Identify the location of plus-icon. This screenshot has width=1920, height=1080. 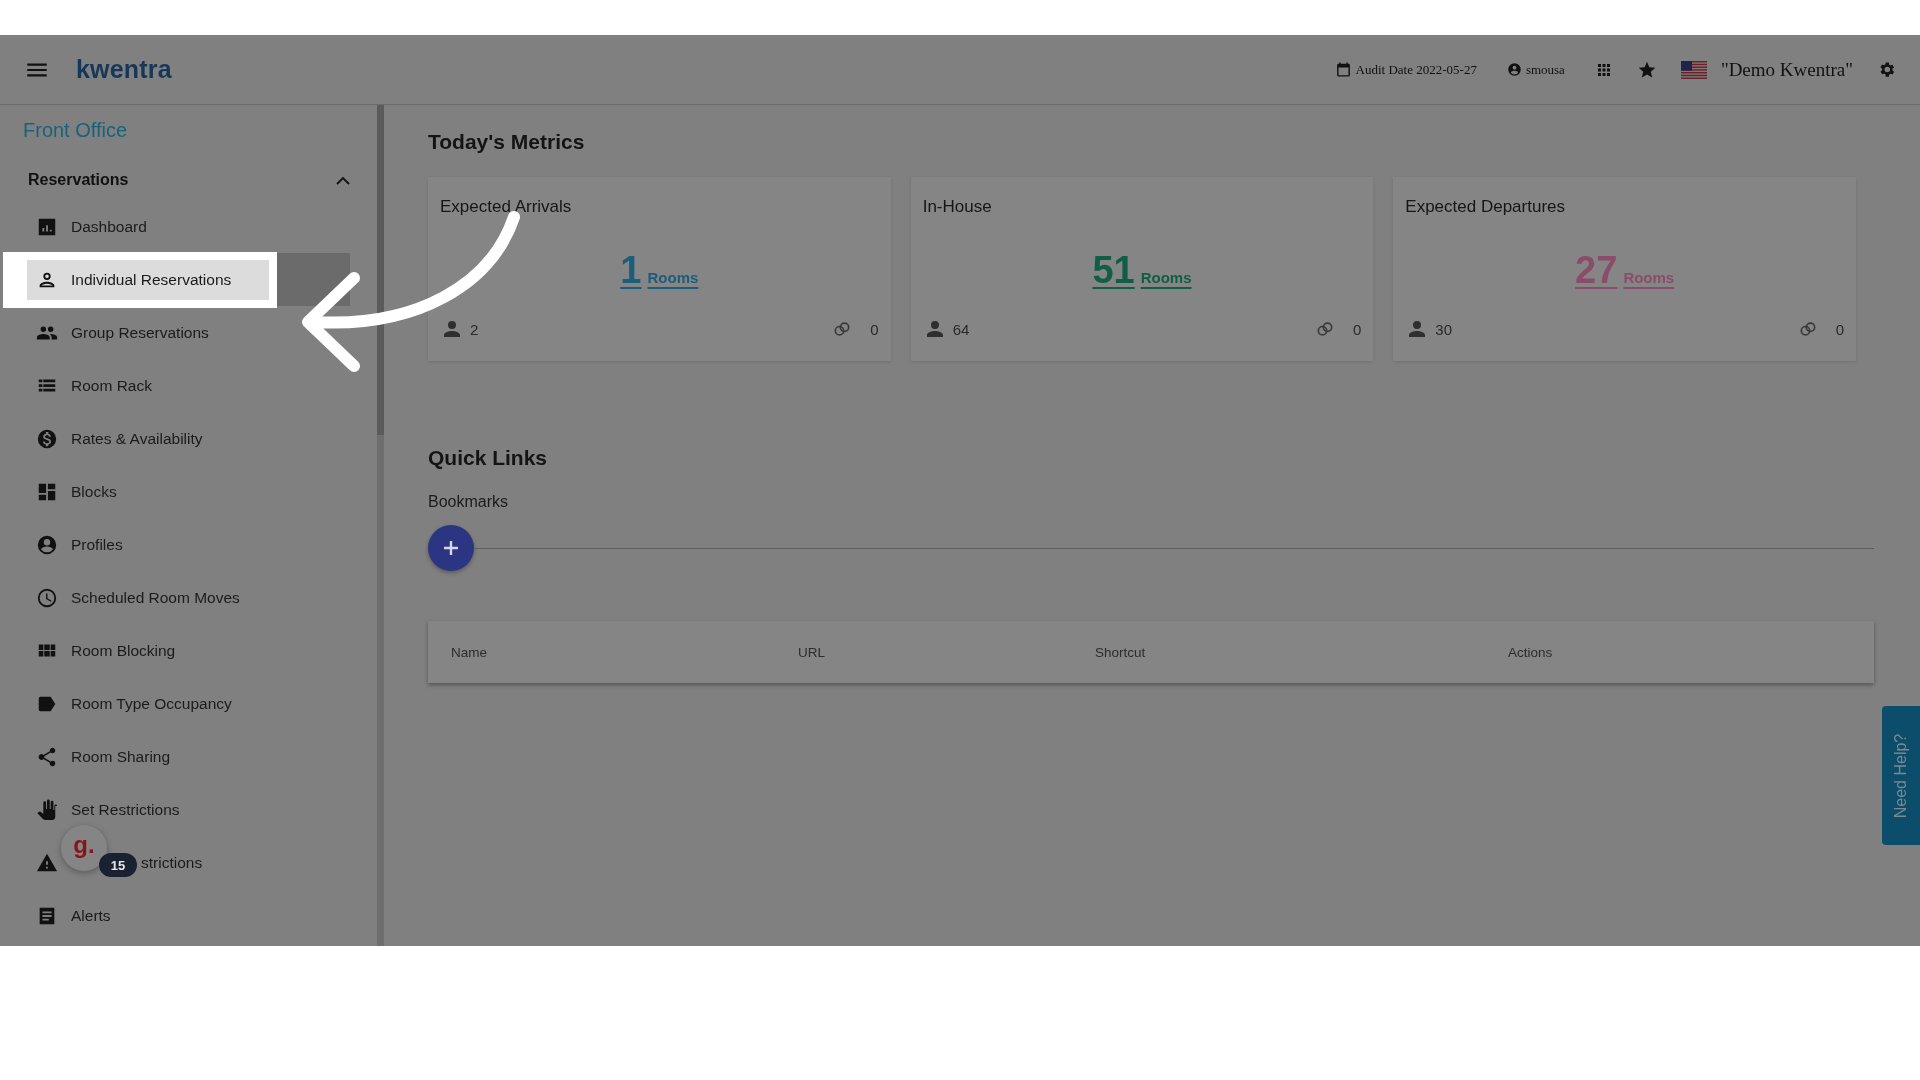
(451, 548).